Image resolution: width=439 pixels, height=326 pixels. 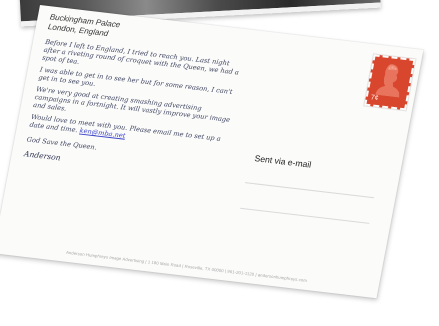 I want to click on postage-stamp: 7¢, so click(x=389, y=82).